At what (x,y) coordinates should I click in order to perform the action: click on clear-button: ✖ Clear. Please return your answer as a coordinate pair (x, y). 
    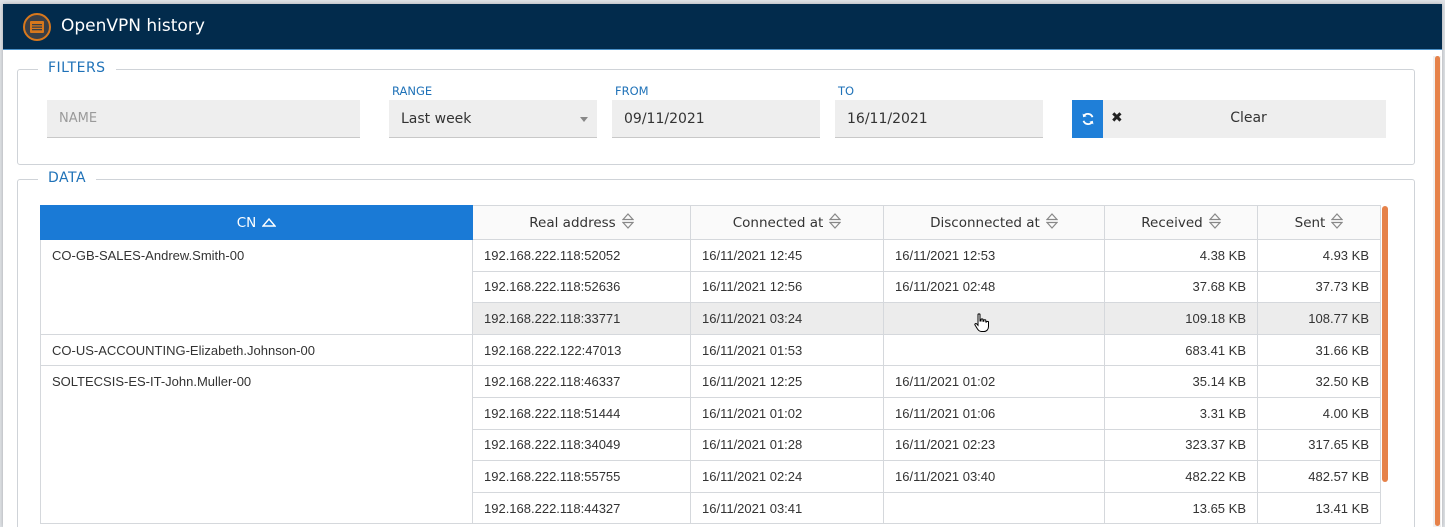
    Looking at the image, I should click on (1244, 119).